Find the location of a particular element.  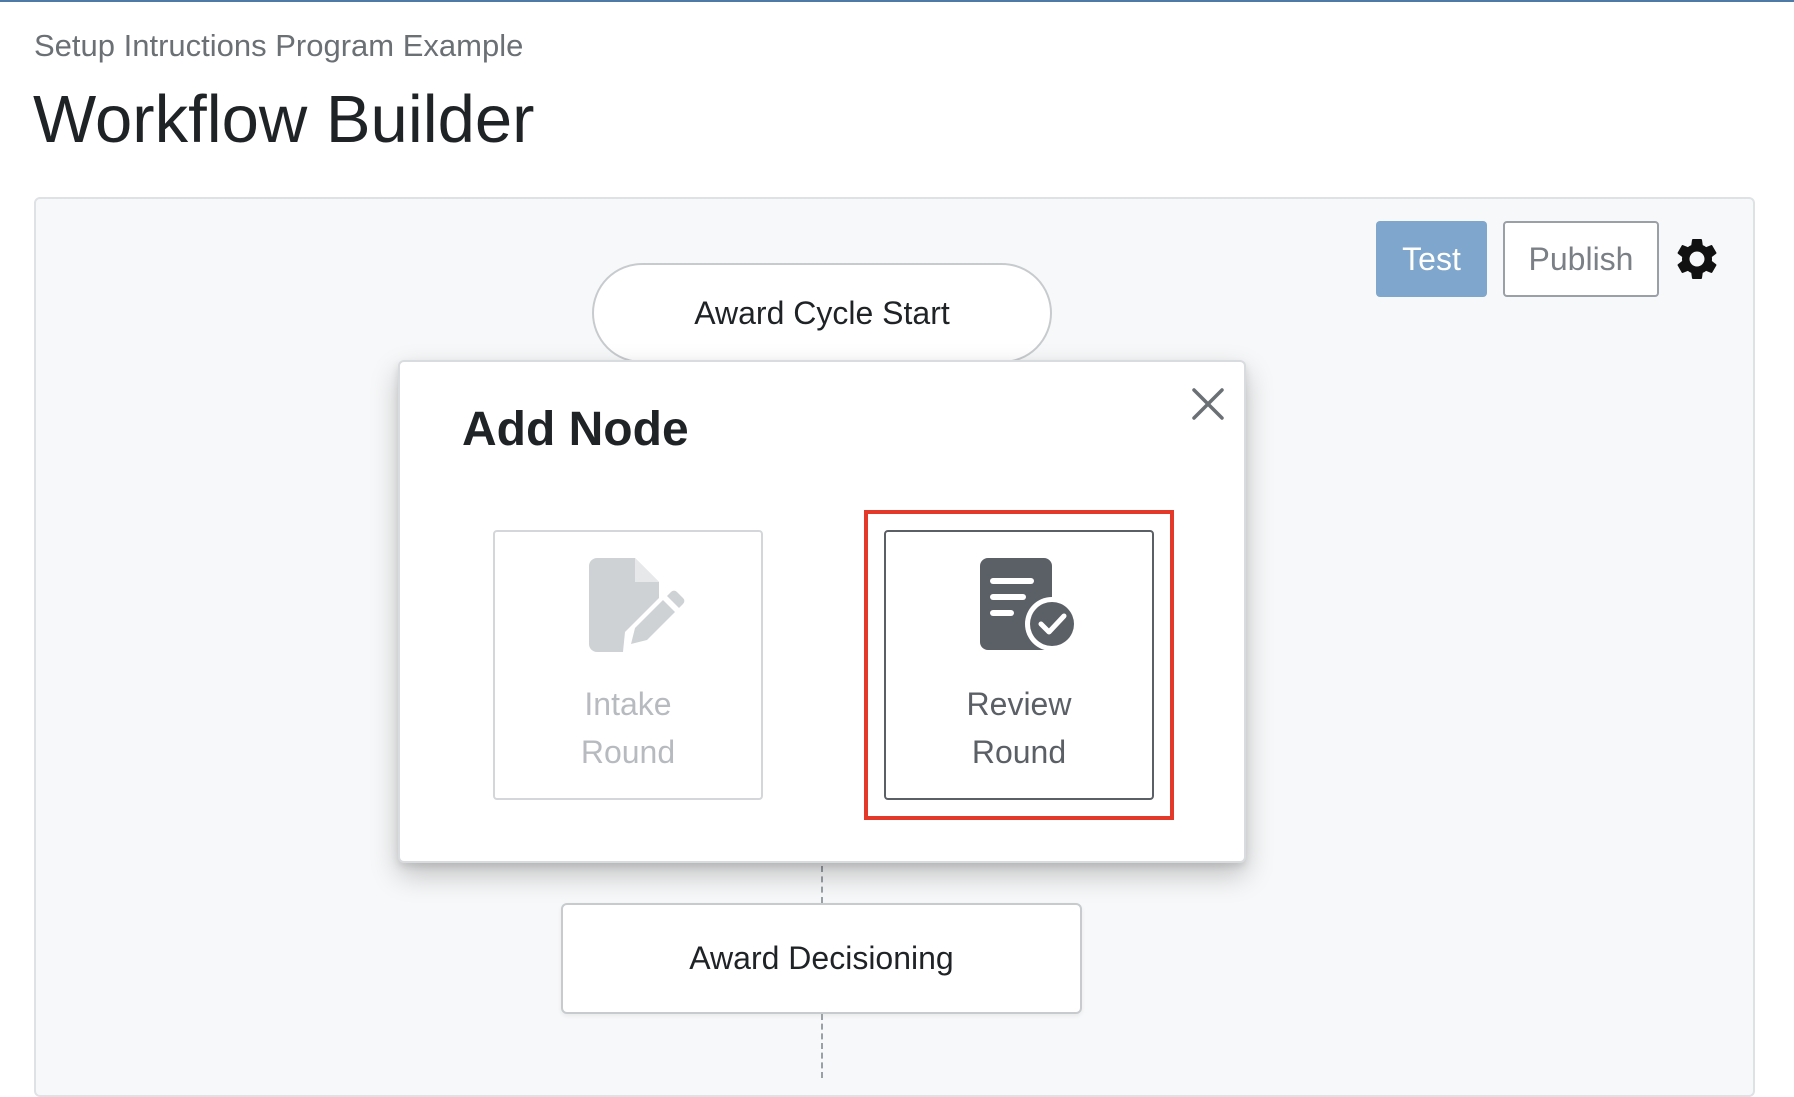

award-decisioning-node: Award Decisioning is located at coordinates (821, 958).